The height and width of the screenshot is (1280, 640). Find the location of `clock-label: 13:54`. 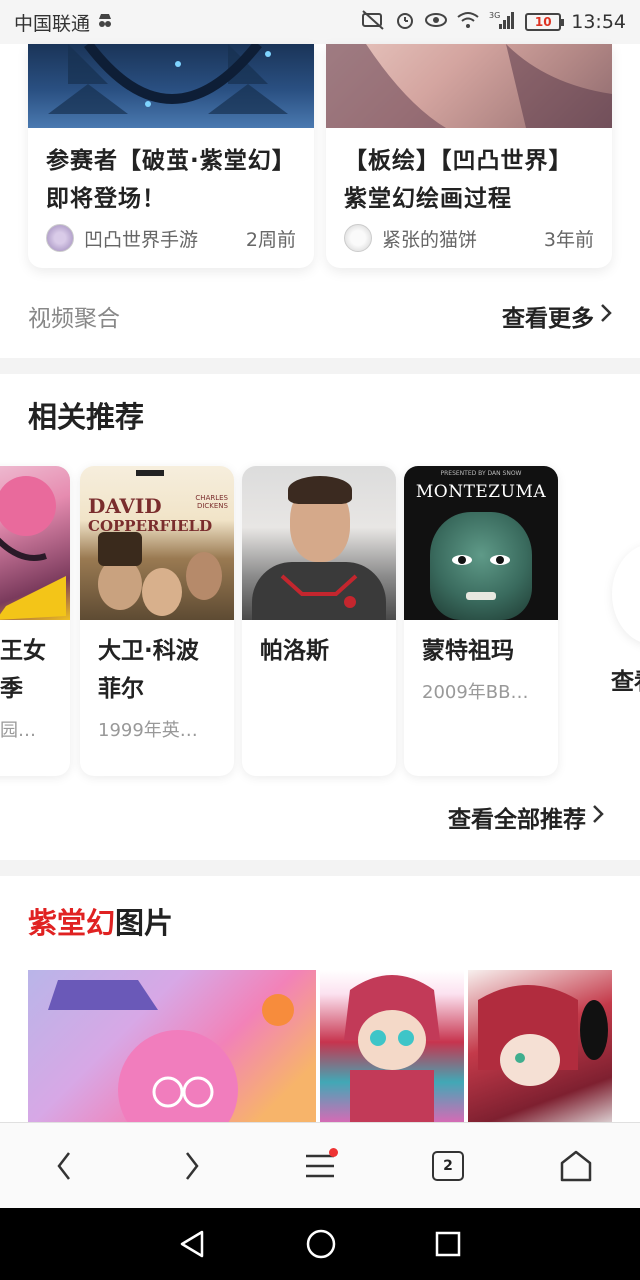

clock-label: 13:54 is located at coordinates (598, 22).